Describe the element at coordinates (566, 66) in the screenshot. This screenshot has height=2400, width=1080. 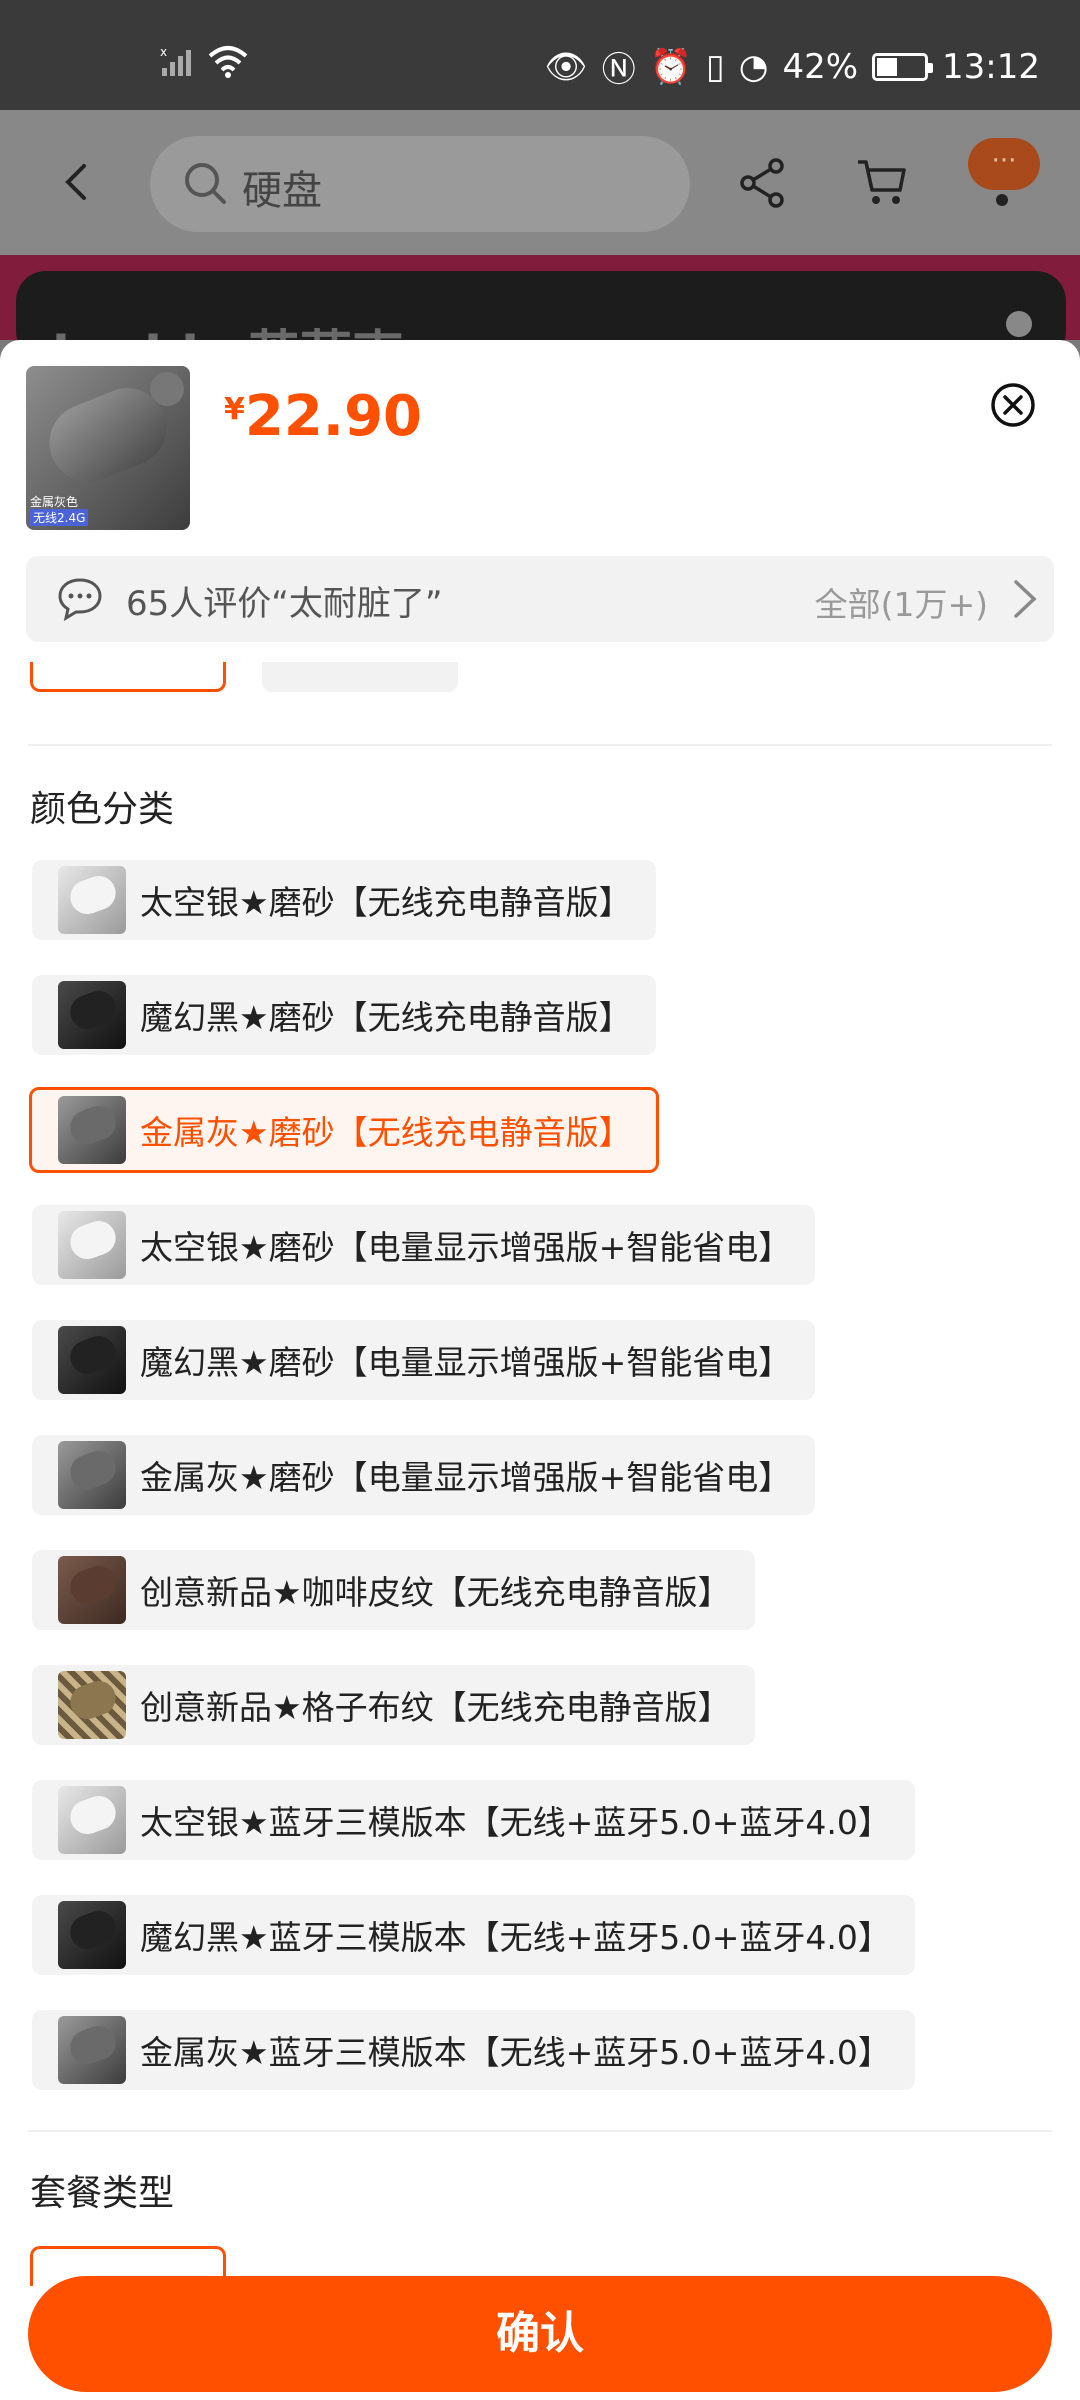
I see `eye-icon: 👁` at that location.